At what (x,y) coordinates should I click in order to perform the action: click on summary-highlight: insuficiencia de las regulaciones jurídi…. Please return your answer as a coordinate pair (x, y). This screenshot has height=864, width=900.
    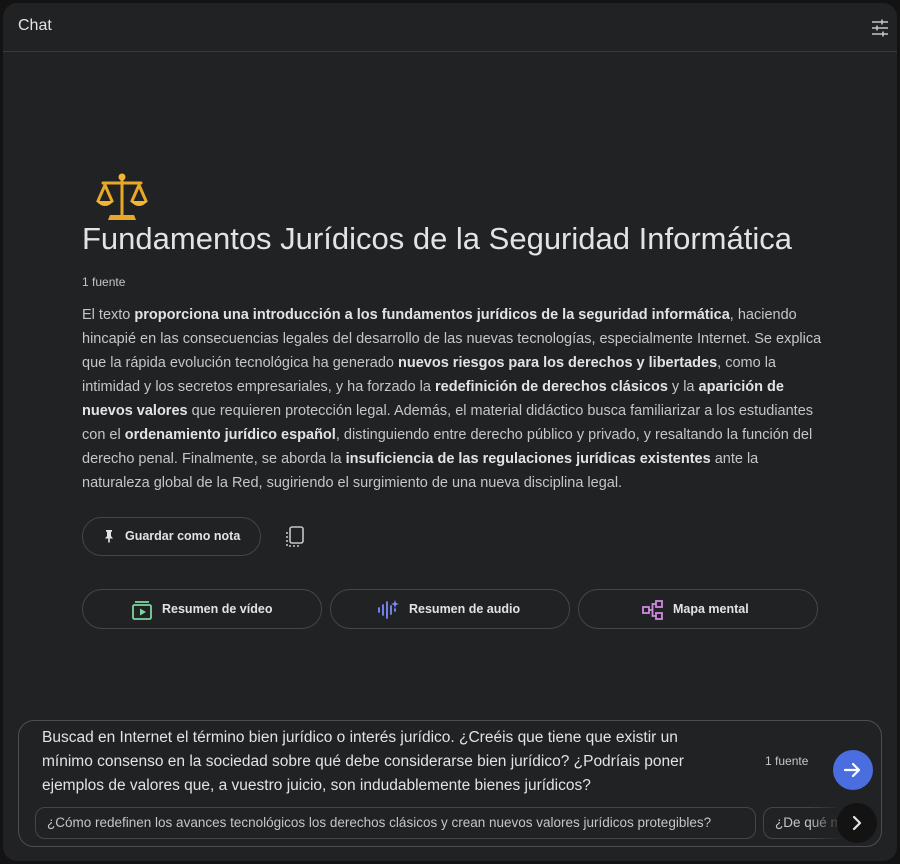
    Looking at the image, I should click on (528, 459).